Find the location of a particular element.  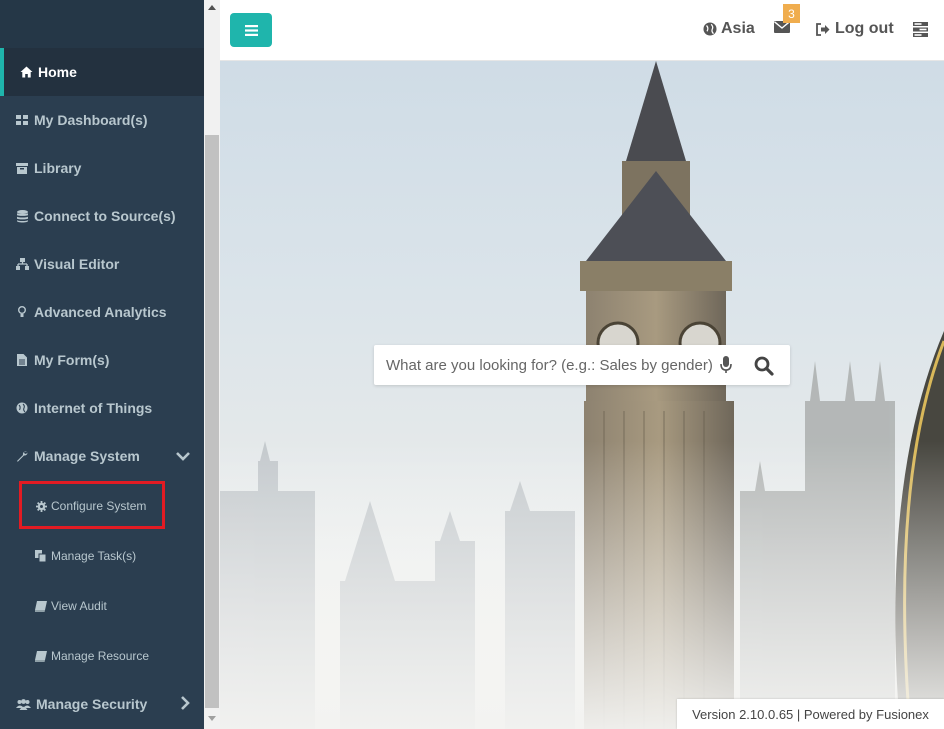

sidebar-subitem-label: Manage Resource is located at coordinates (100, 656).